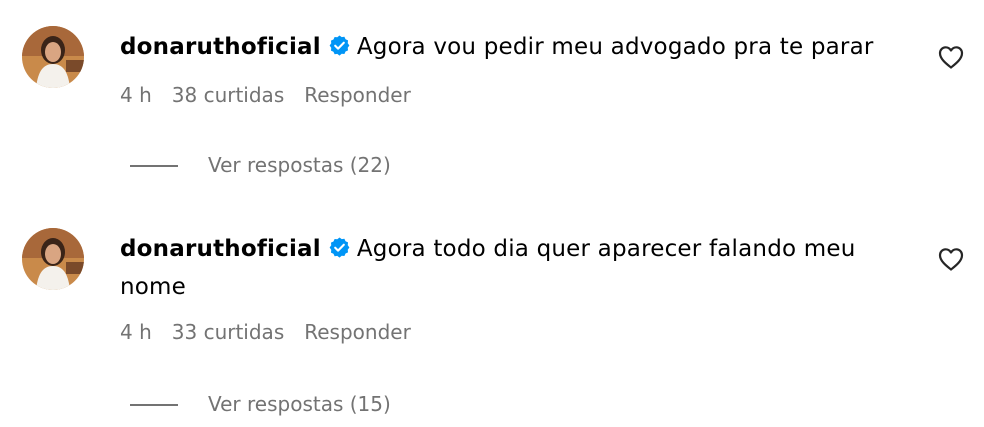  I want to click on comment-meta: 4 h 33 curtidas Responder, so click(275, 332).